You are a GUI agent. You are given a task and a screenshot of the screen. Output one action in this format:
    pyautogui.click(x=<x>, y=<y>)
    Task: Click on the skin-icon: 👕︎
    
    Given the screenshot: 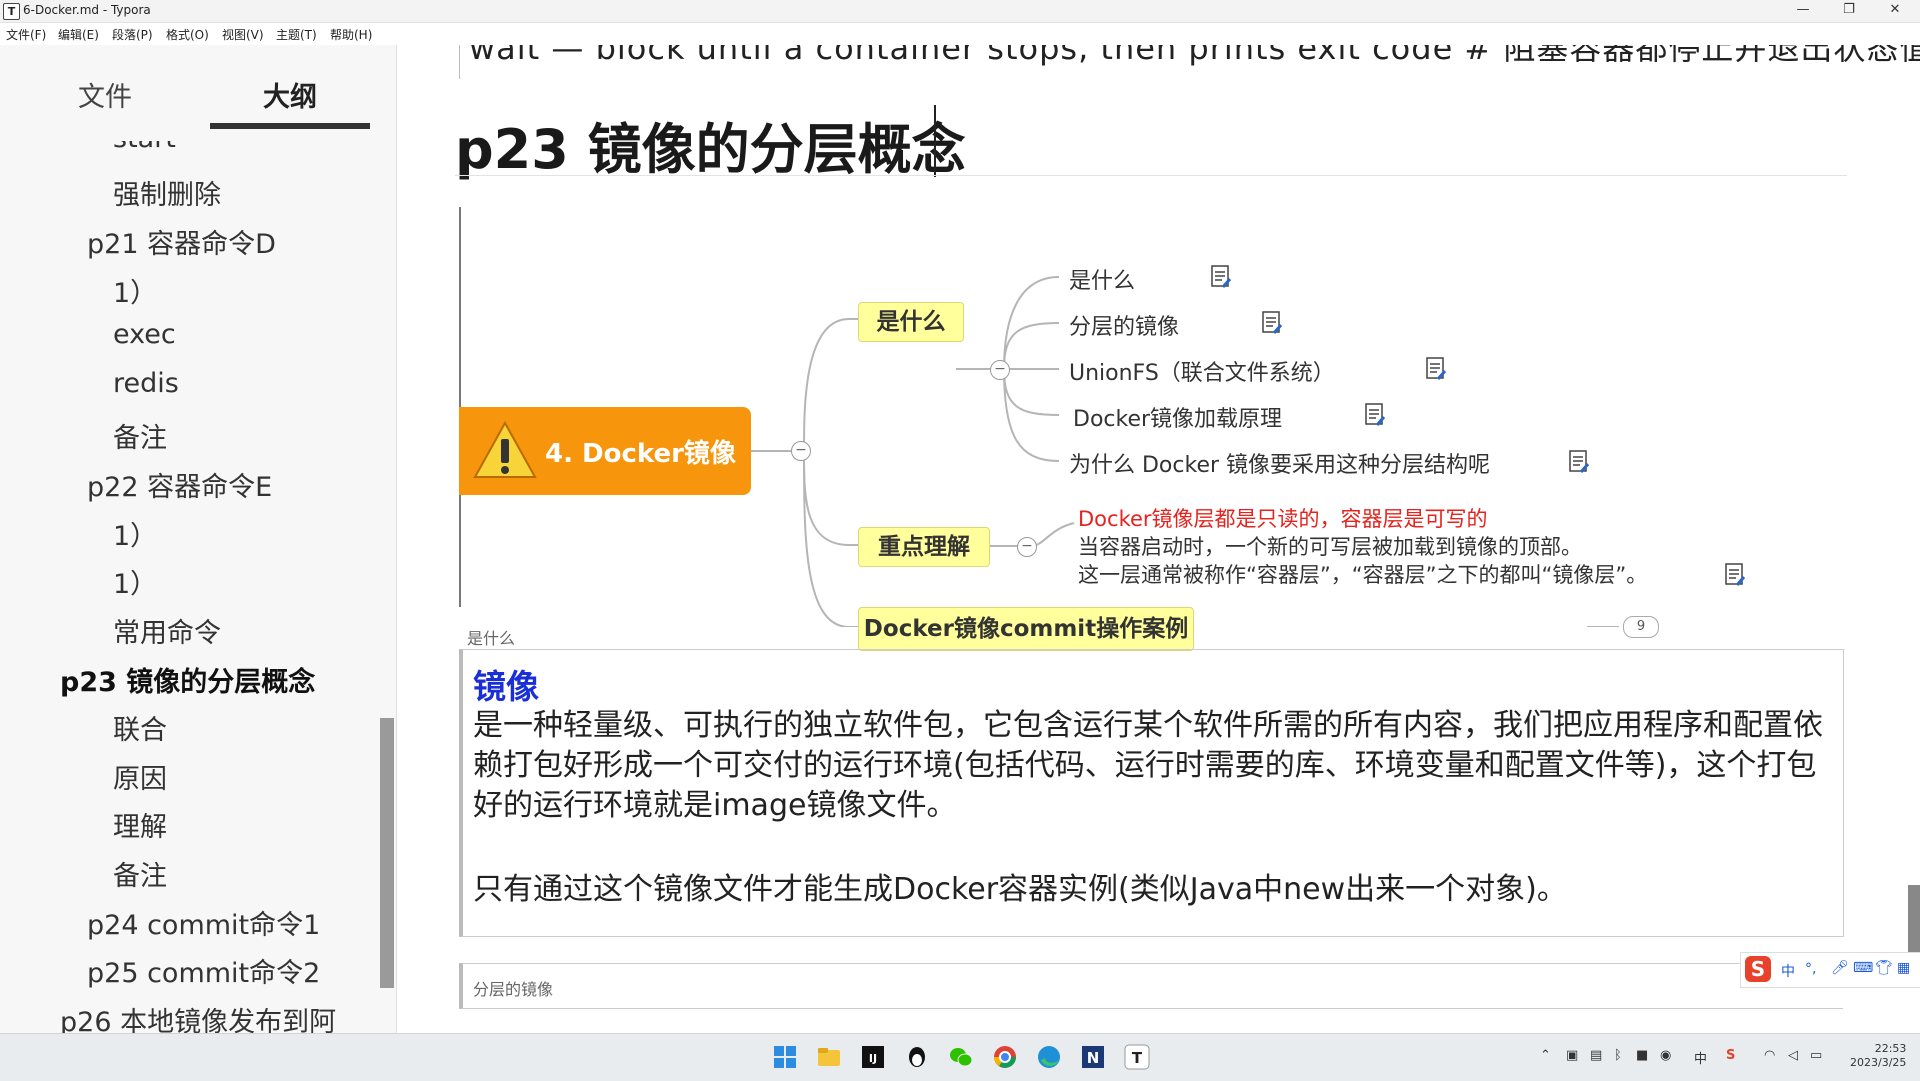 What is the action you would take?
    pyautogui.click(x=1884, y=968)
    